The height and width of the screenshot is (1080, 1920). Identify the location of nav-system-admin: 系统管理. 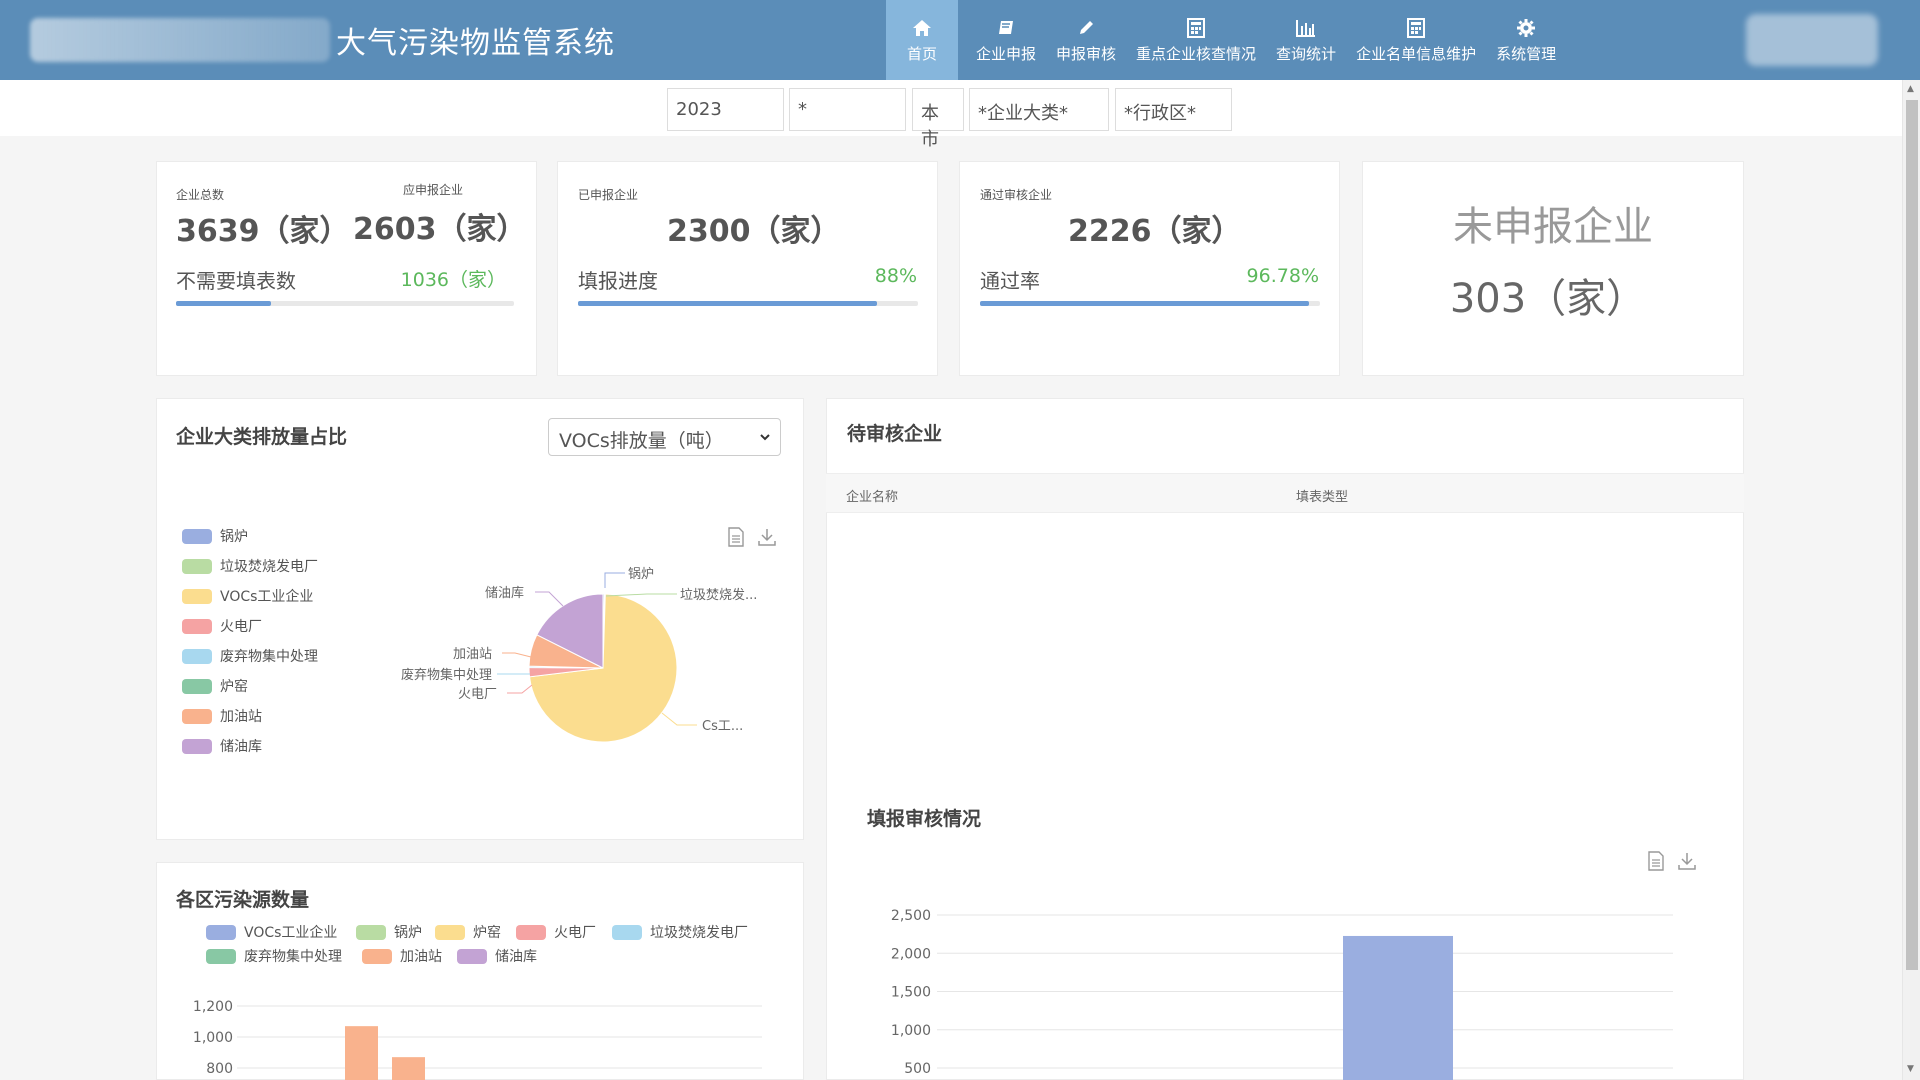
(1526, 40).